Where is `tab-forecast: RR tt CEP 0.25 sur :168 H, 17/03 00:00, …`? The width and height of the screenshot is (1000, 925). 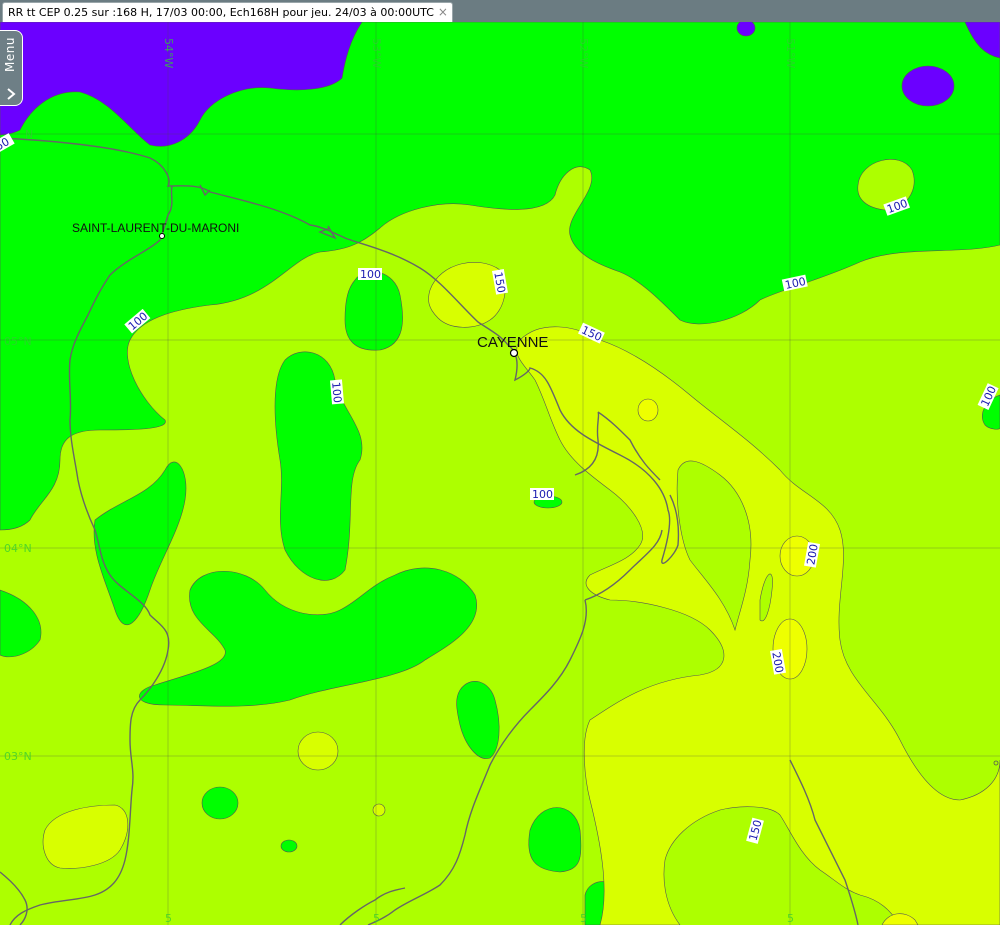 tab-forecast: RR tt CEP 0.25 sur :168 H, 17/03 00:00, … is located at coordinates (227, 12).